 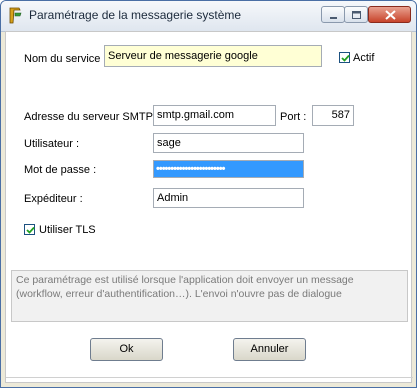 What do you see at coordinates (126, 349) in the screenshot?
I see `ok-button: Ok` at bounding box center [126, 349].